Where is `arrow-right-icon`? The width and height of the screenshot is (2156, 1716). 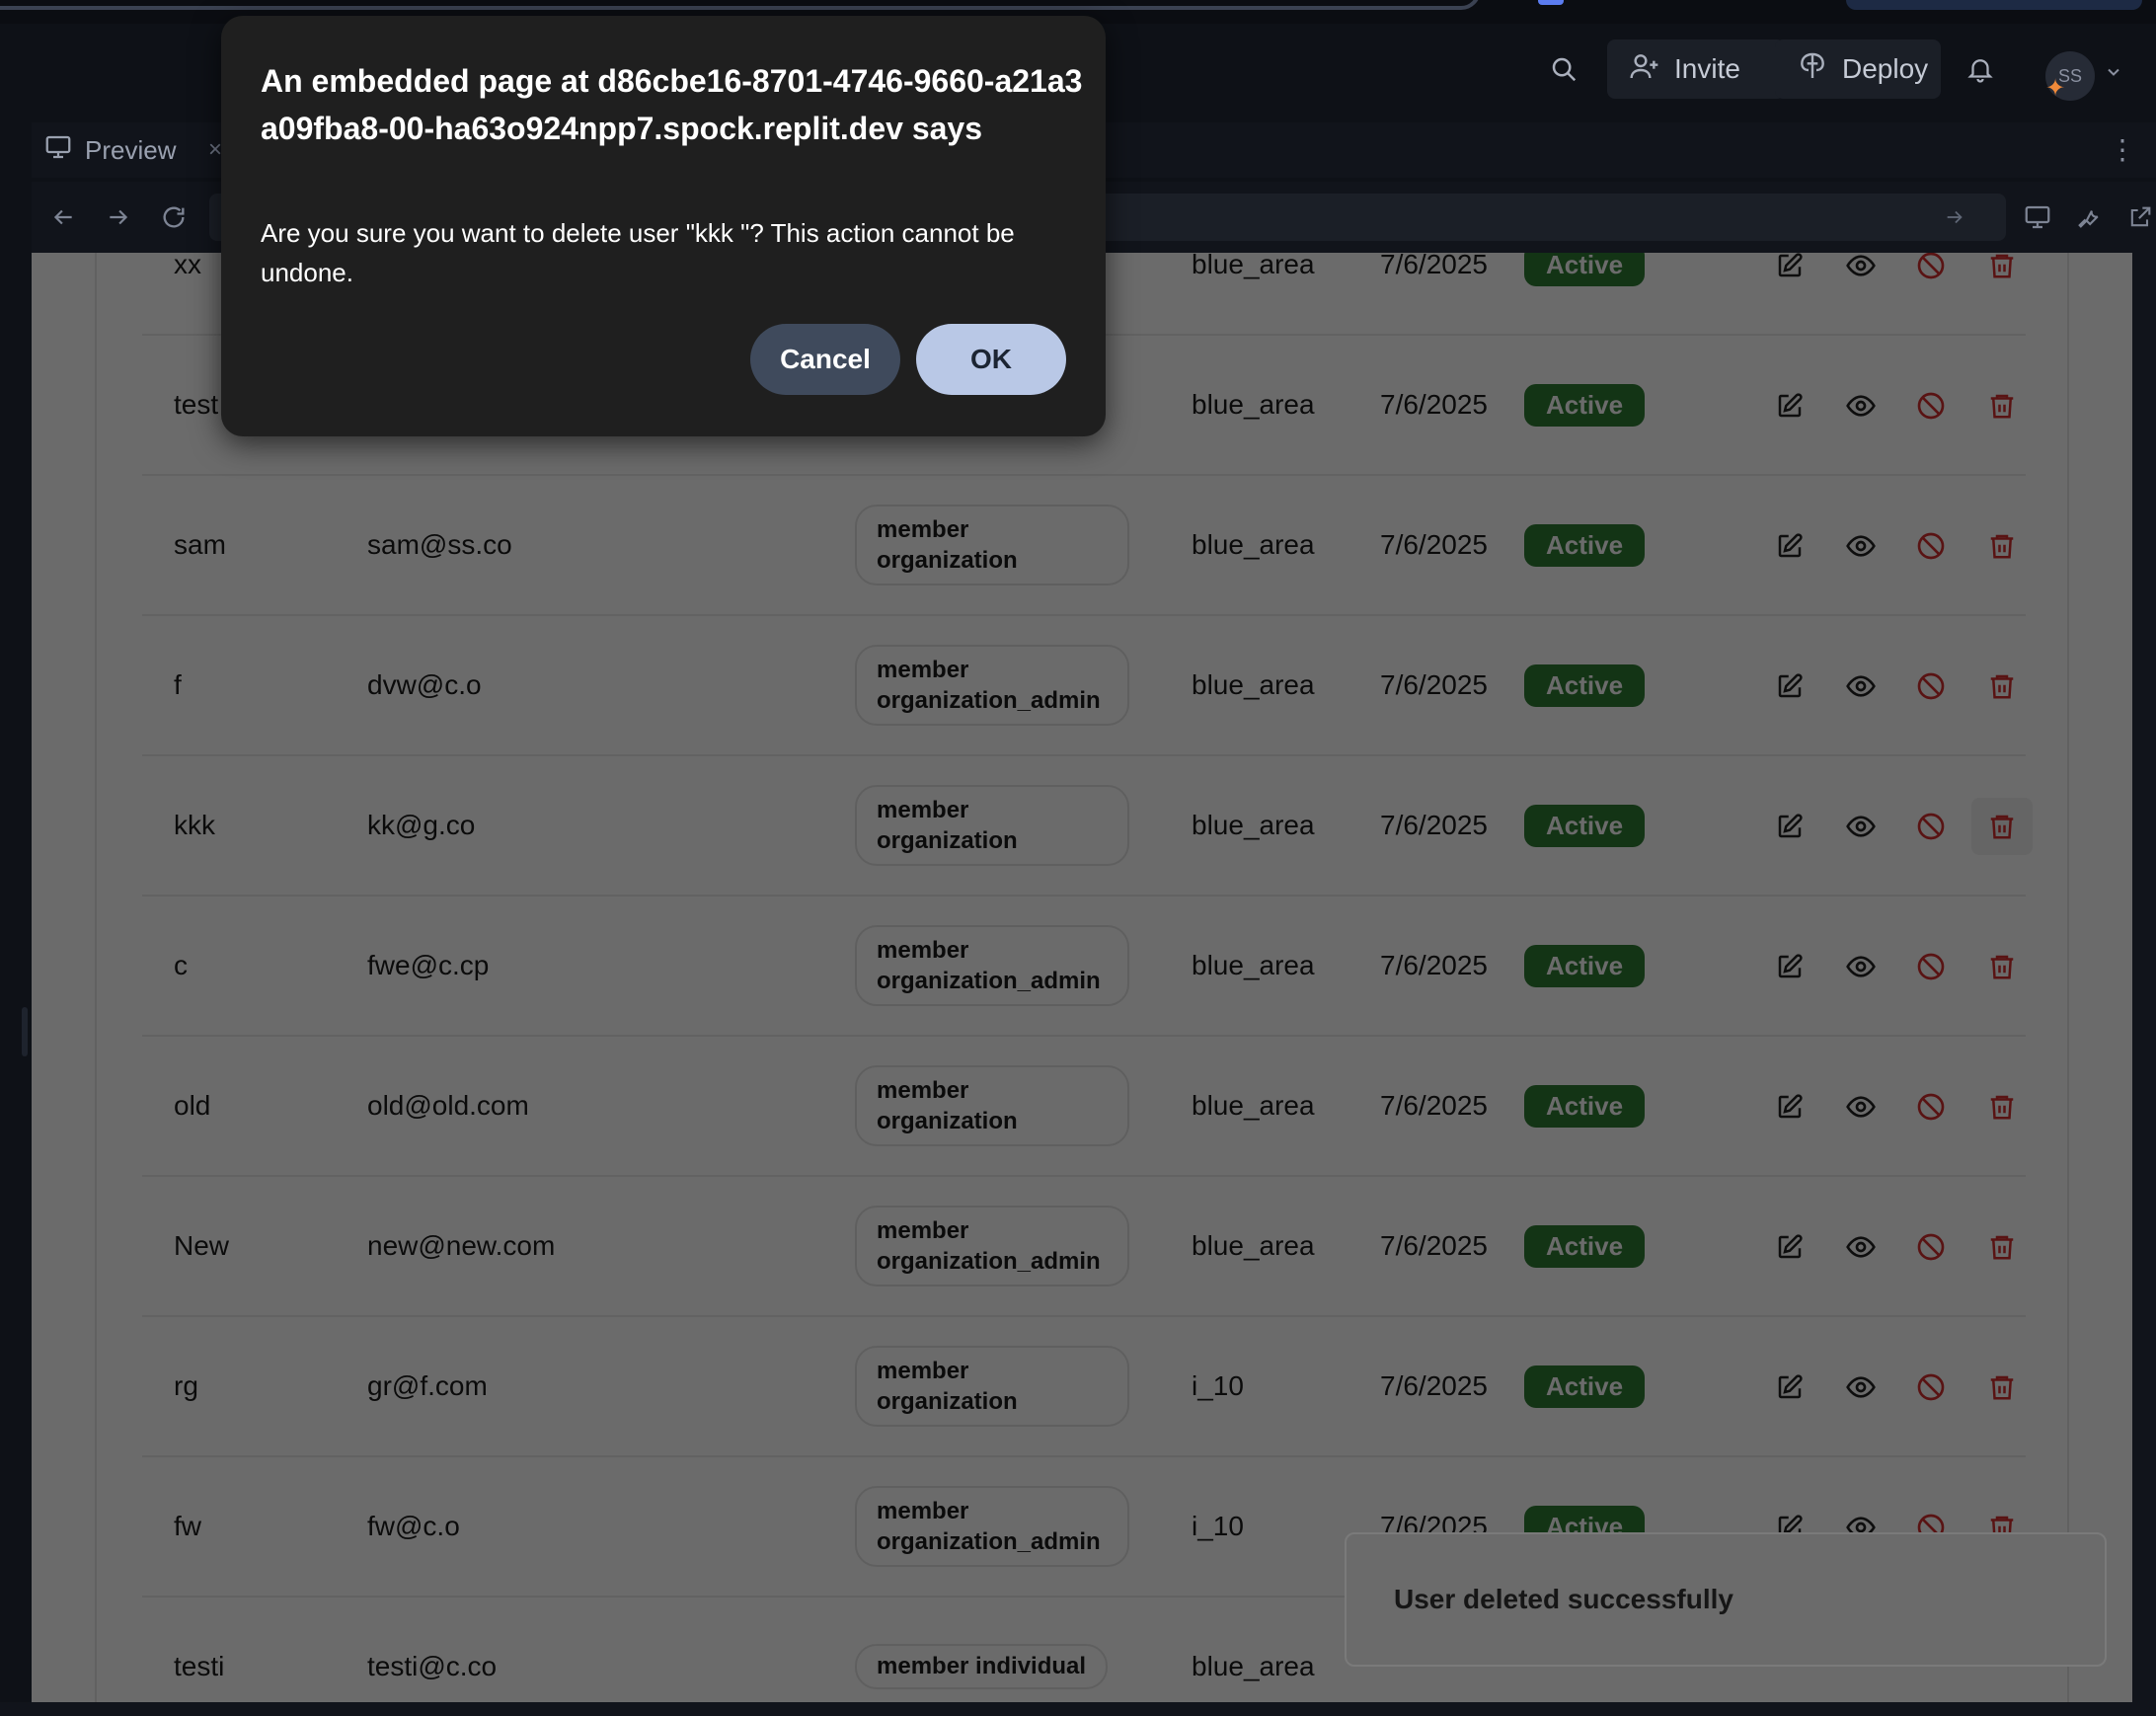
arrow-right-icon is located at coordinates (1954, 217).